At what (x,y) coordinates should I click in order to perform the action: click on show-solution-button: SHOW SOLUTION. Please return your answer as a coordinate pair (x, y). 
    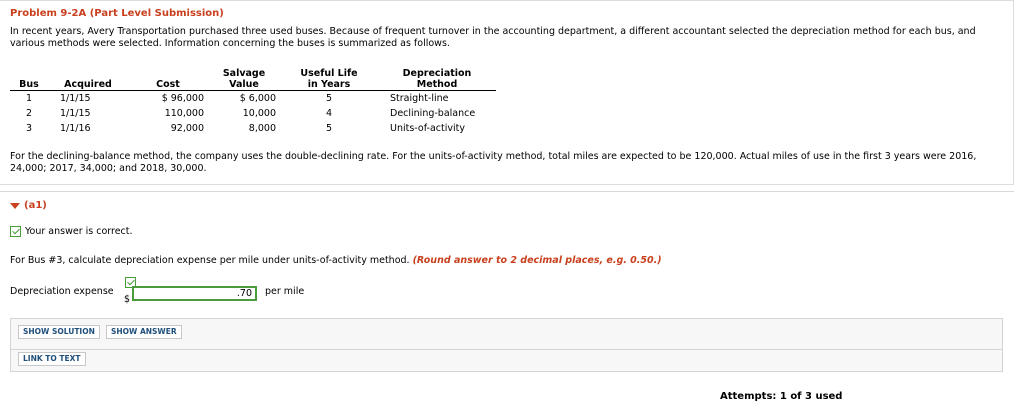
    Looking at the image, I should click on (59, 332).